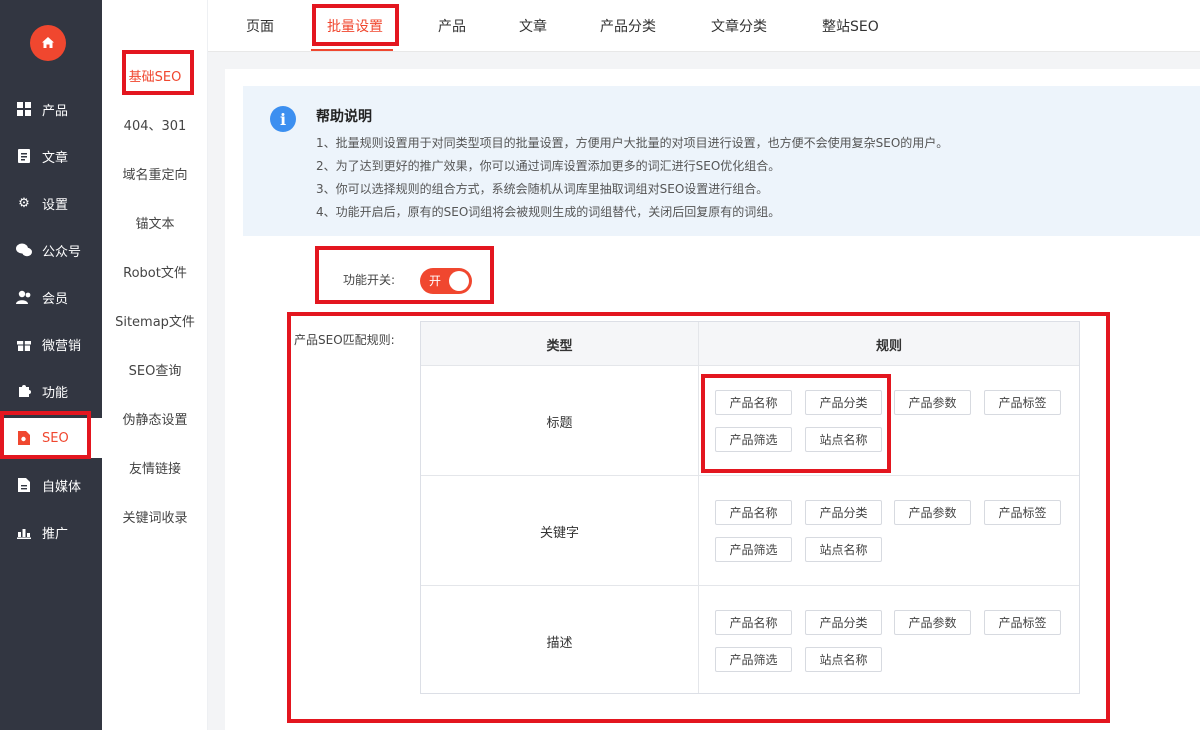  I want to click on active-tab-indicator, so click(352, 50).